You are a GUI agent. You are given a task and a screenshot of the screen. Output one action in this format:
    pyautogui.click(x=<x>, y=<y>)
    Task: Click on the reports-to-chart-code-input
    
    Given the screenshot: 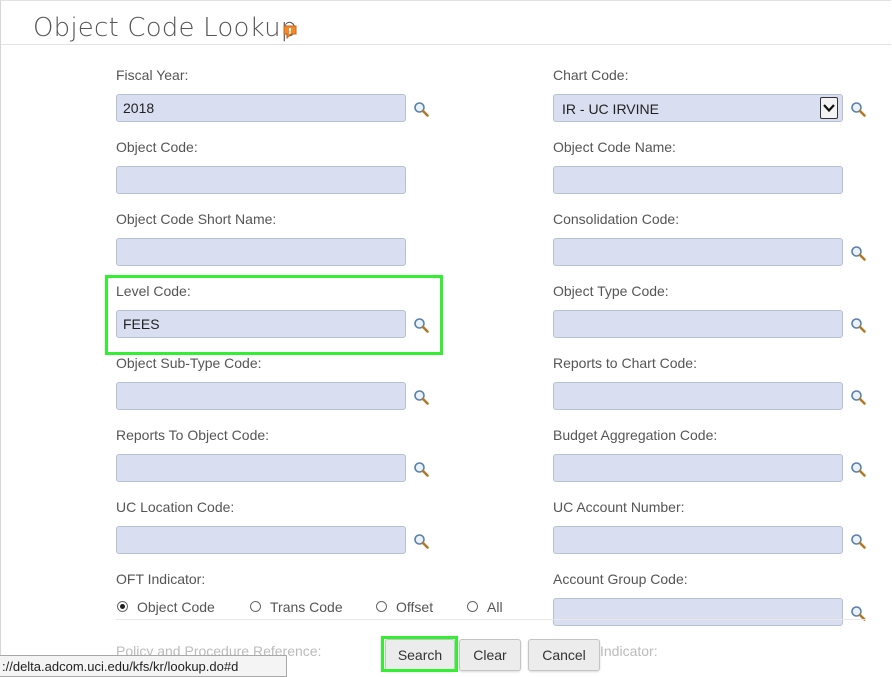 What is the action you would take?
    pyautogui.click(x=698, y=396)
    